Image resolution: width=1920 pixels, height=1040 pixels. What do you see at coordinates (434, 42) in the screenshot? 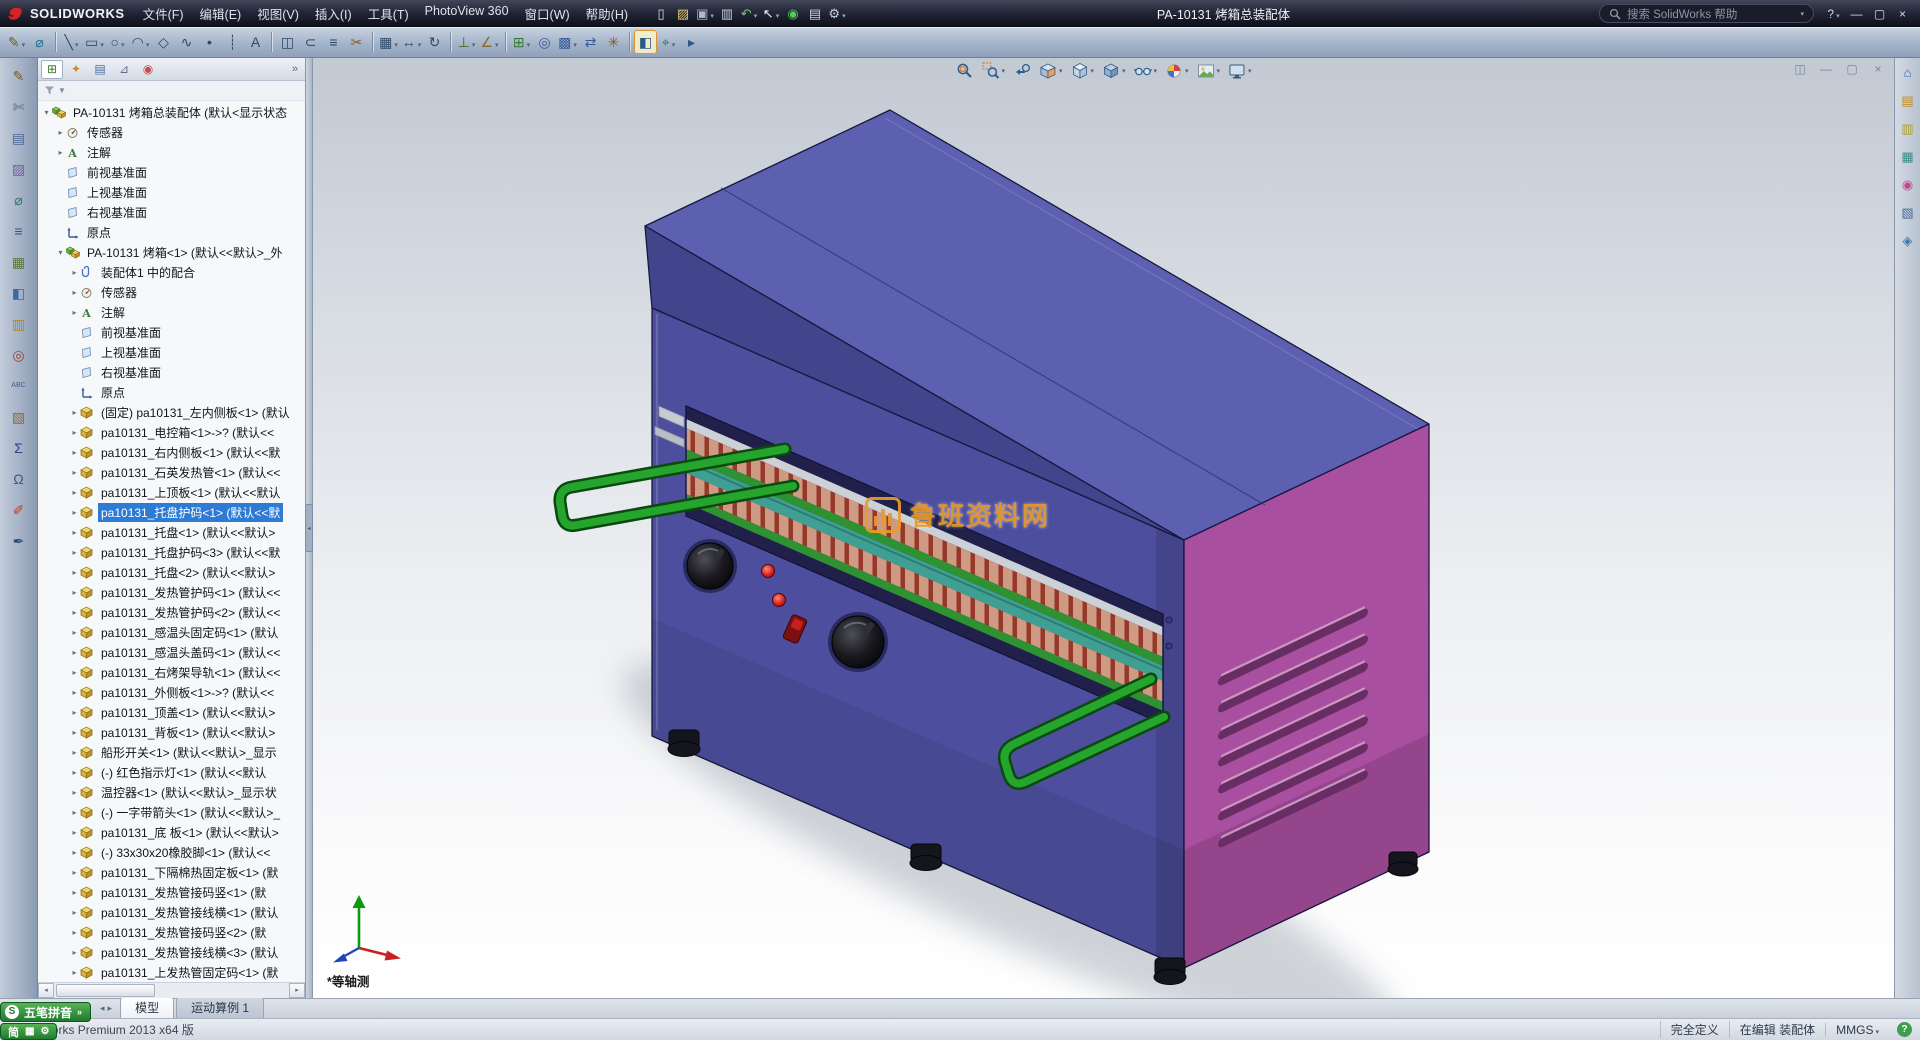
I see `rotate-entities-icon: ↻` at bounding box center [434, 42].